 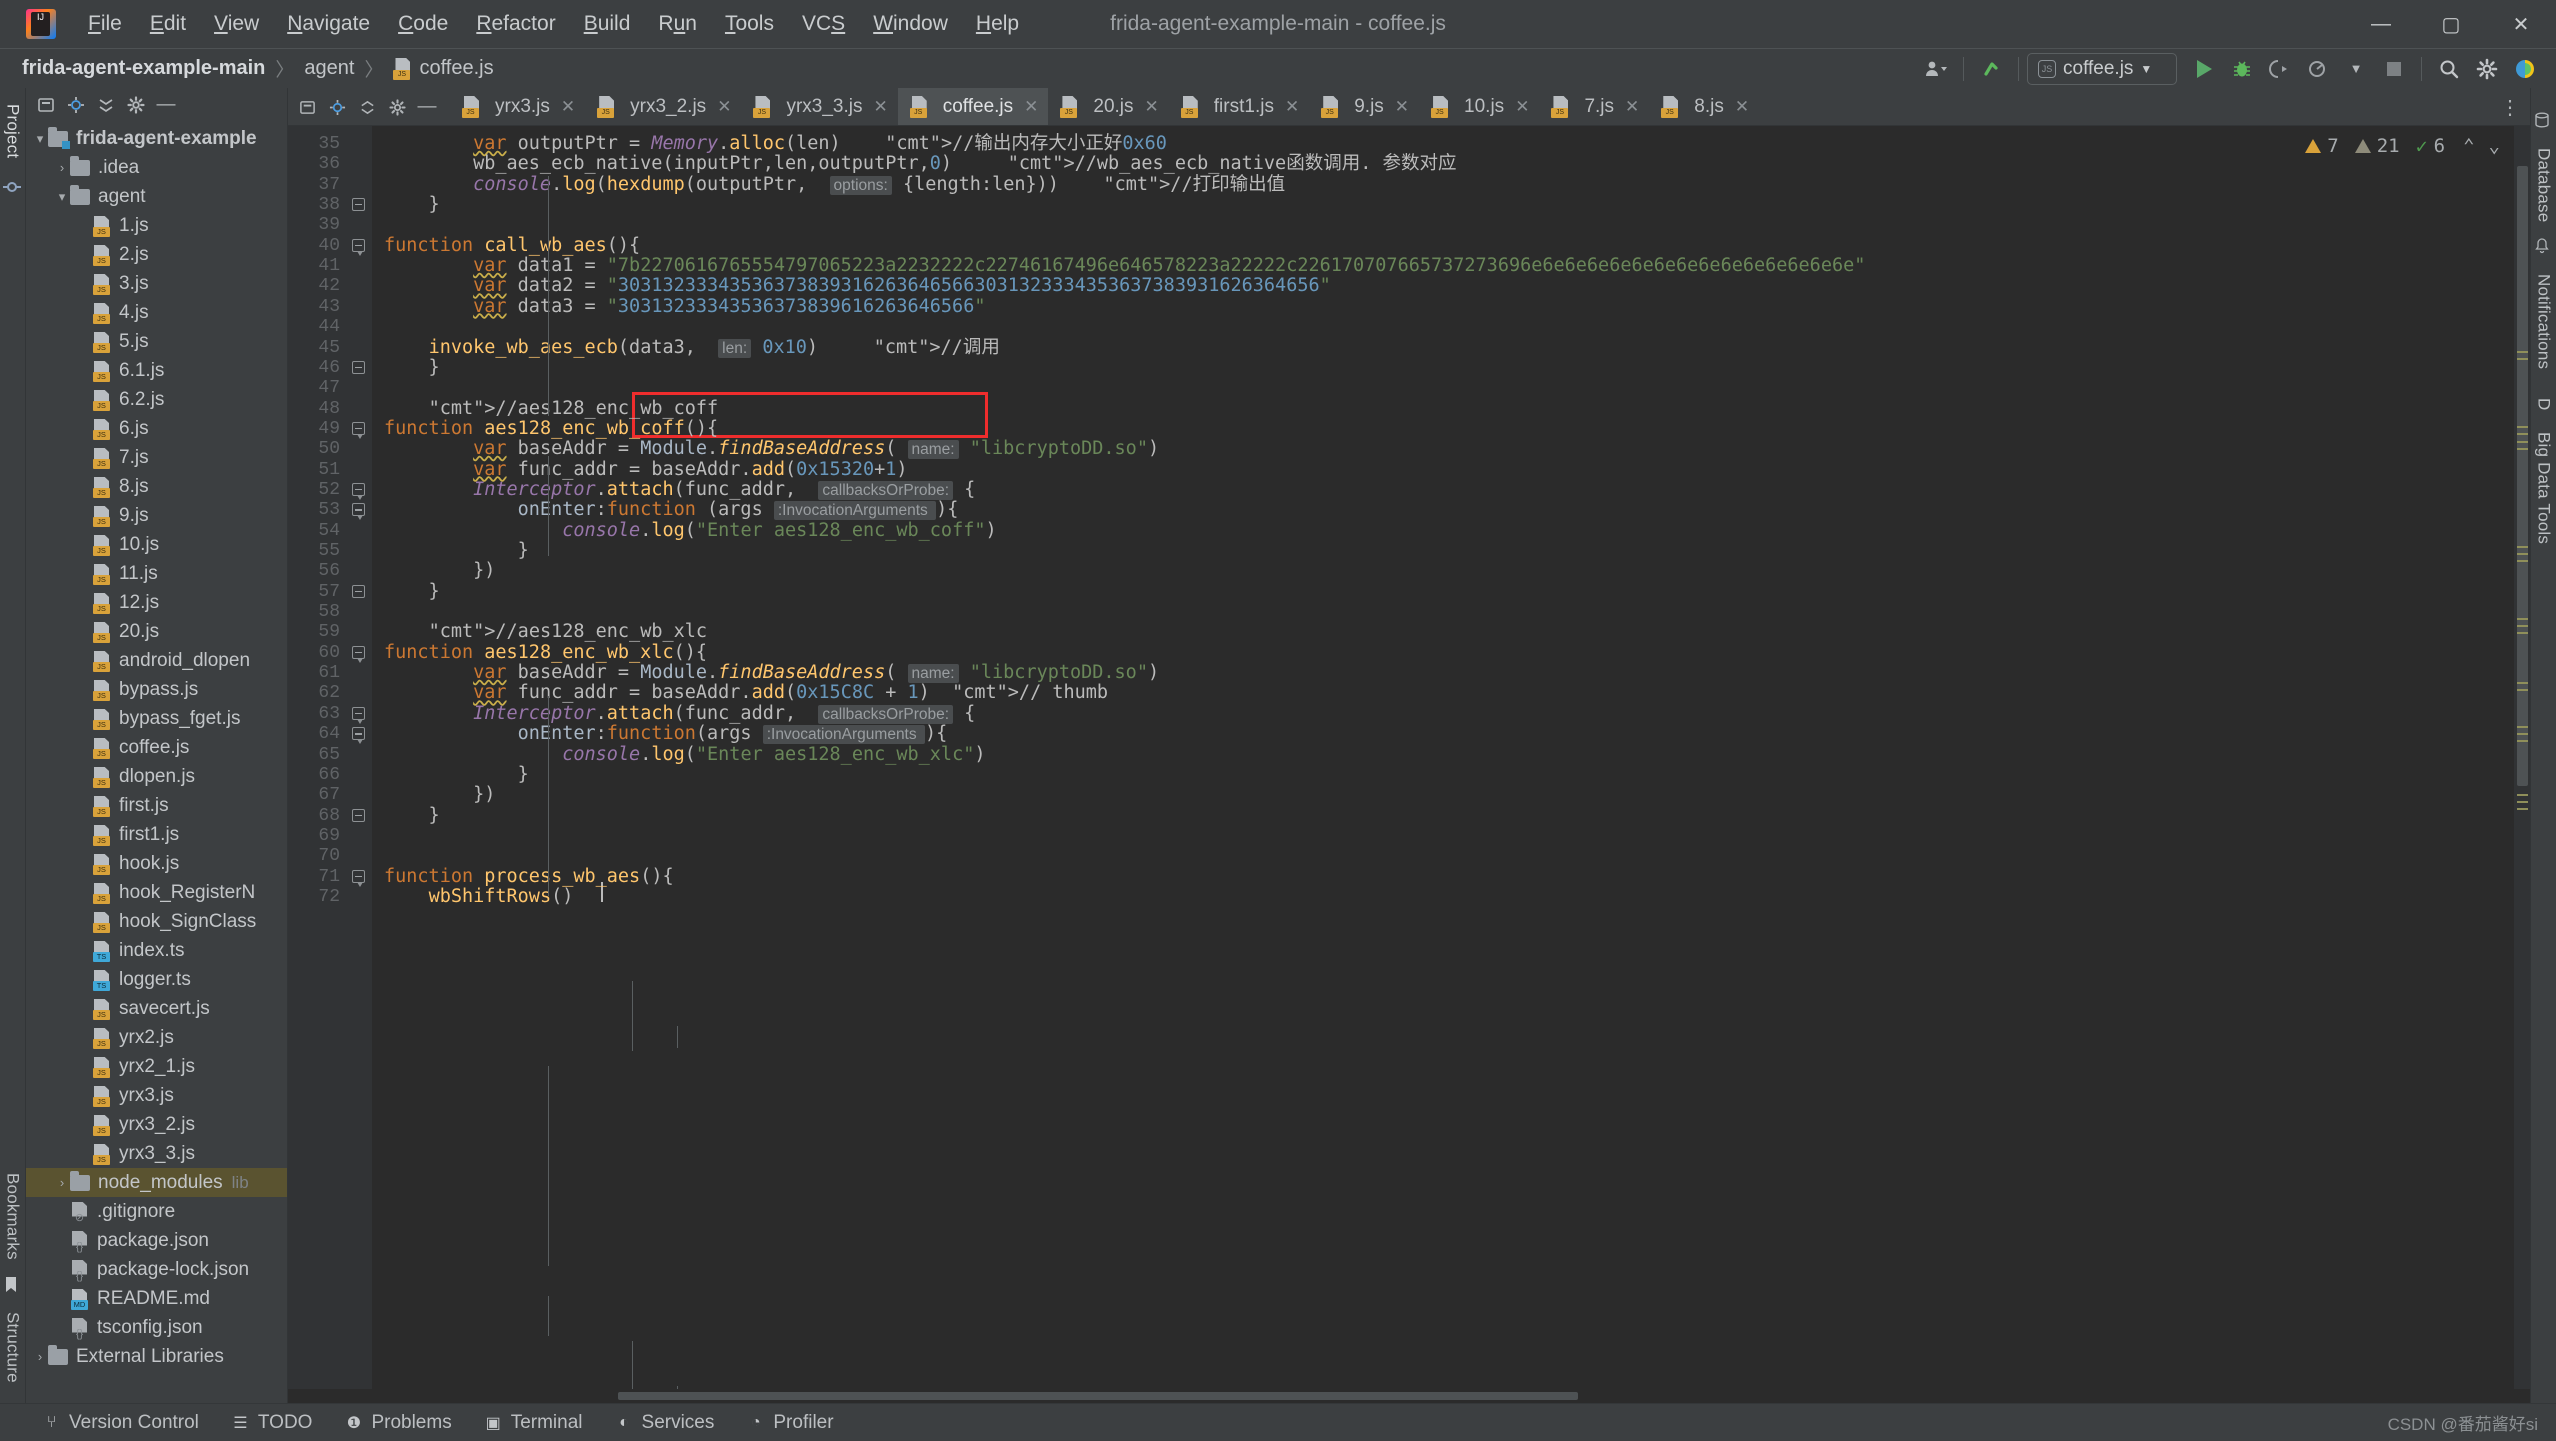 I want to click on status-bar-version-control: ⑂ Version Control, so click(x=120, y=1423).